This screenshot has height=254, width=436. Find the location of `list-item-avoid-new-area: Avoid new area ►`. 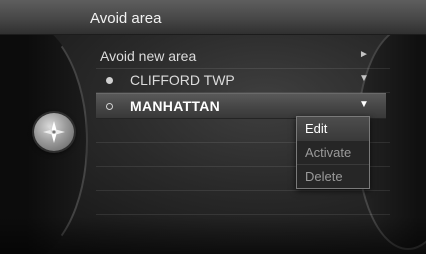

list-item-avoid-new-area: Avoid new area ► is located at coordinates (241, 56).